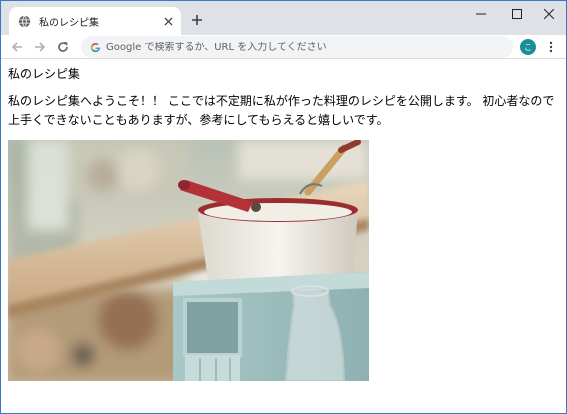 The height and width of the screenshot is (414, 567). I want to click on reload-button, so click(63, 47).